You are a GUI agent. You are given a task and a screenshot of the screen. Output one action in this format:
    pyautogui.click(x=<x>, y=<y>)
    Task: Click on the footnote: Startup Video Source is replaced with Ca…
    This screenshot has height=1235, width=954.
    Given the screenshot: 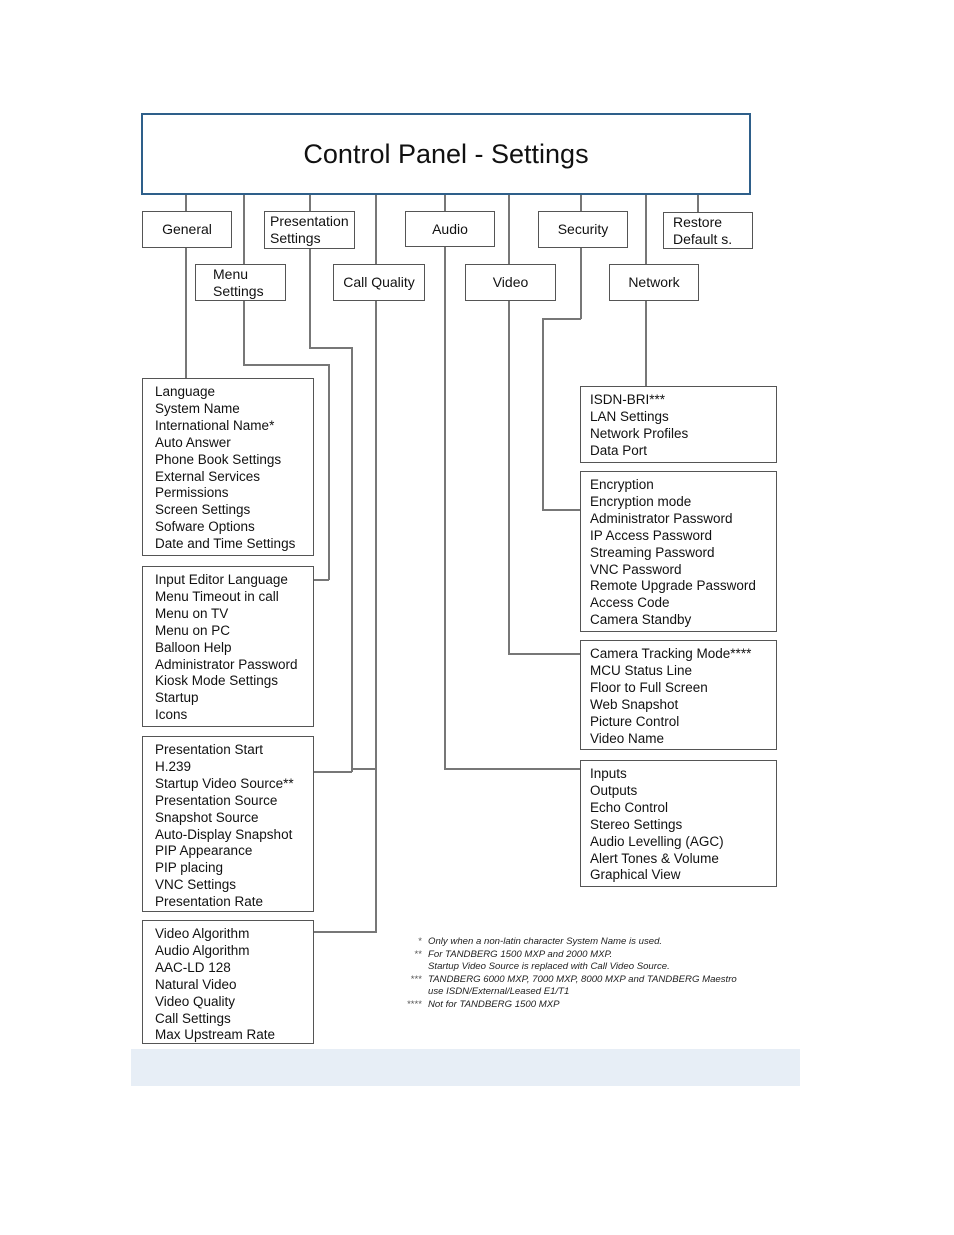 What is the action you would take?
    pyautogui.click(x=568, y=967)
    